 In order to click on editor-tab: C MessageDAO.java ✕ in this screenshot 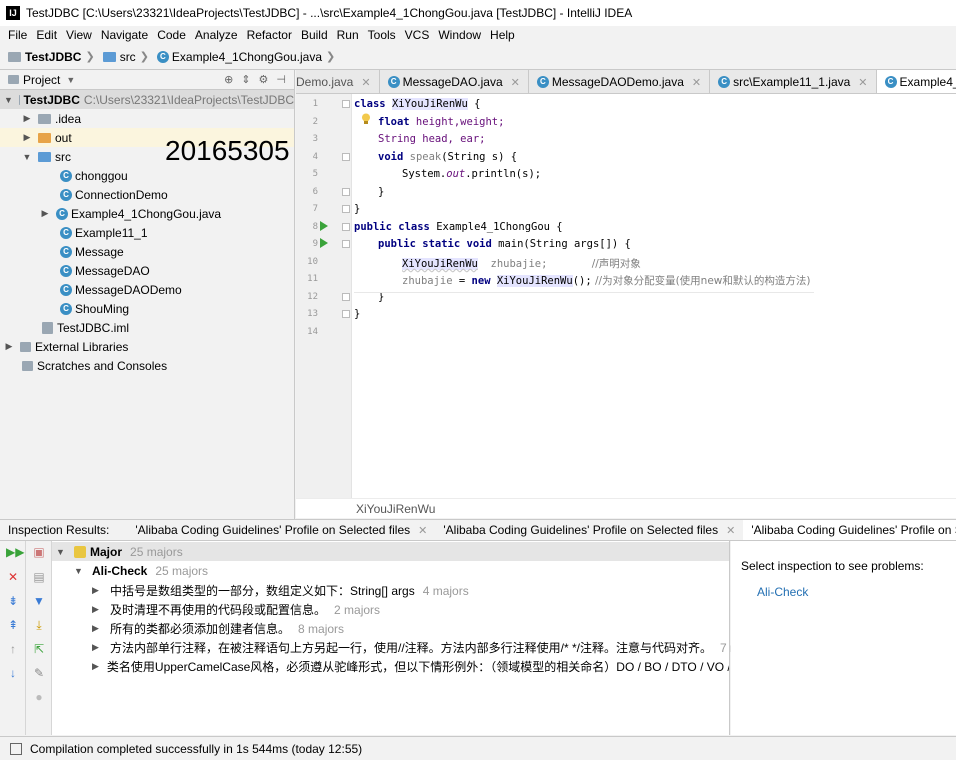, I will do `click(454, 81)`.